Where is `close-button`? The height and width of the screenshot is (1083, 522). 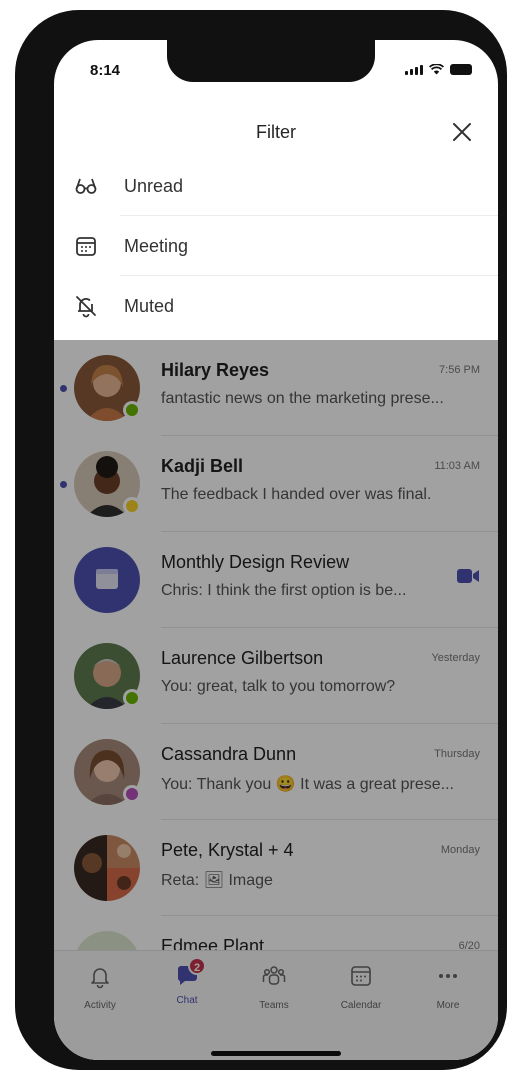 close-button is located at coordinates (462, 132).